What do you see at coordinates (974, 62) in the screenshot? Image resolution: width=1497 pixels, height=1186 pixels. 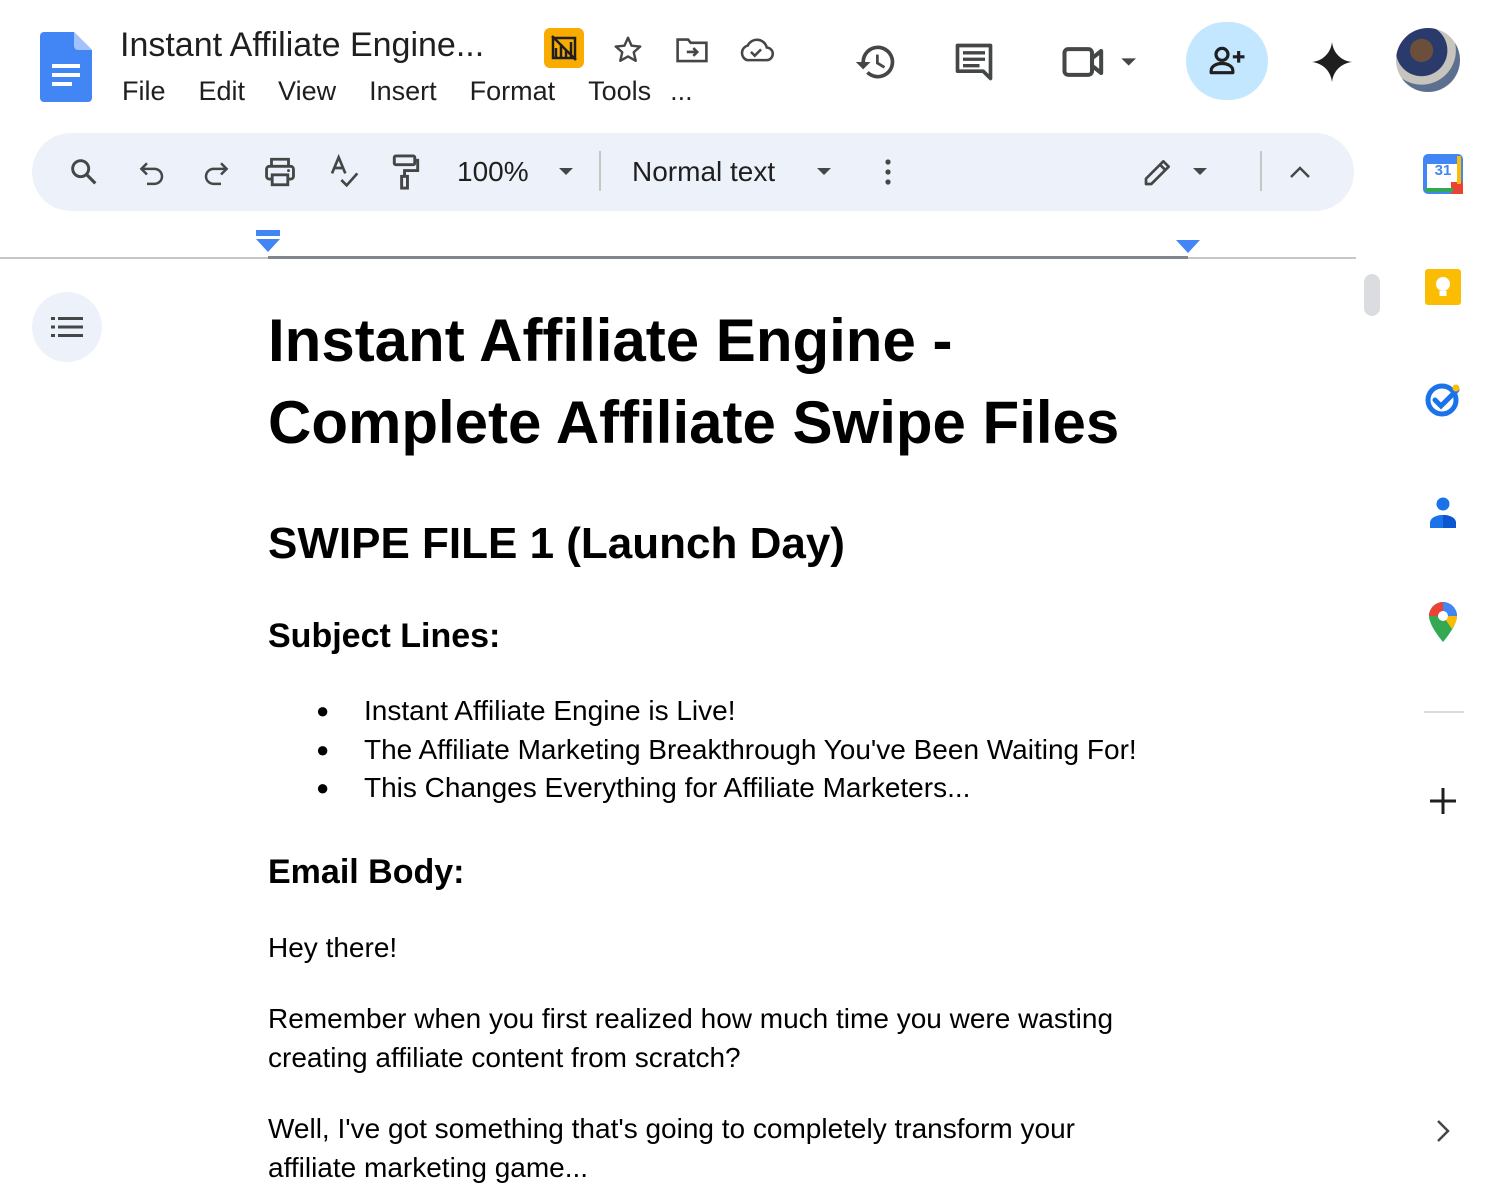 I see `comments-icon` at bounding box center [974, 62].